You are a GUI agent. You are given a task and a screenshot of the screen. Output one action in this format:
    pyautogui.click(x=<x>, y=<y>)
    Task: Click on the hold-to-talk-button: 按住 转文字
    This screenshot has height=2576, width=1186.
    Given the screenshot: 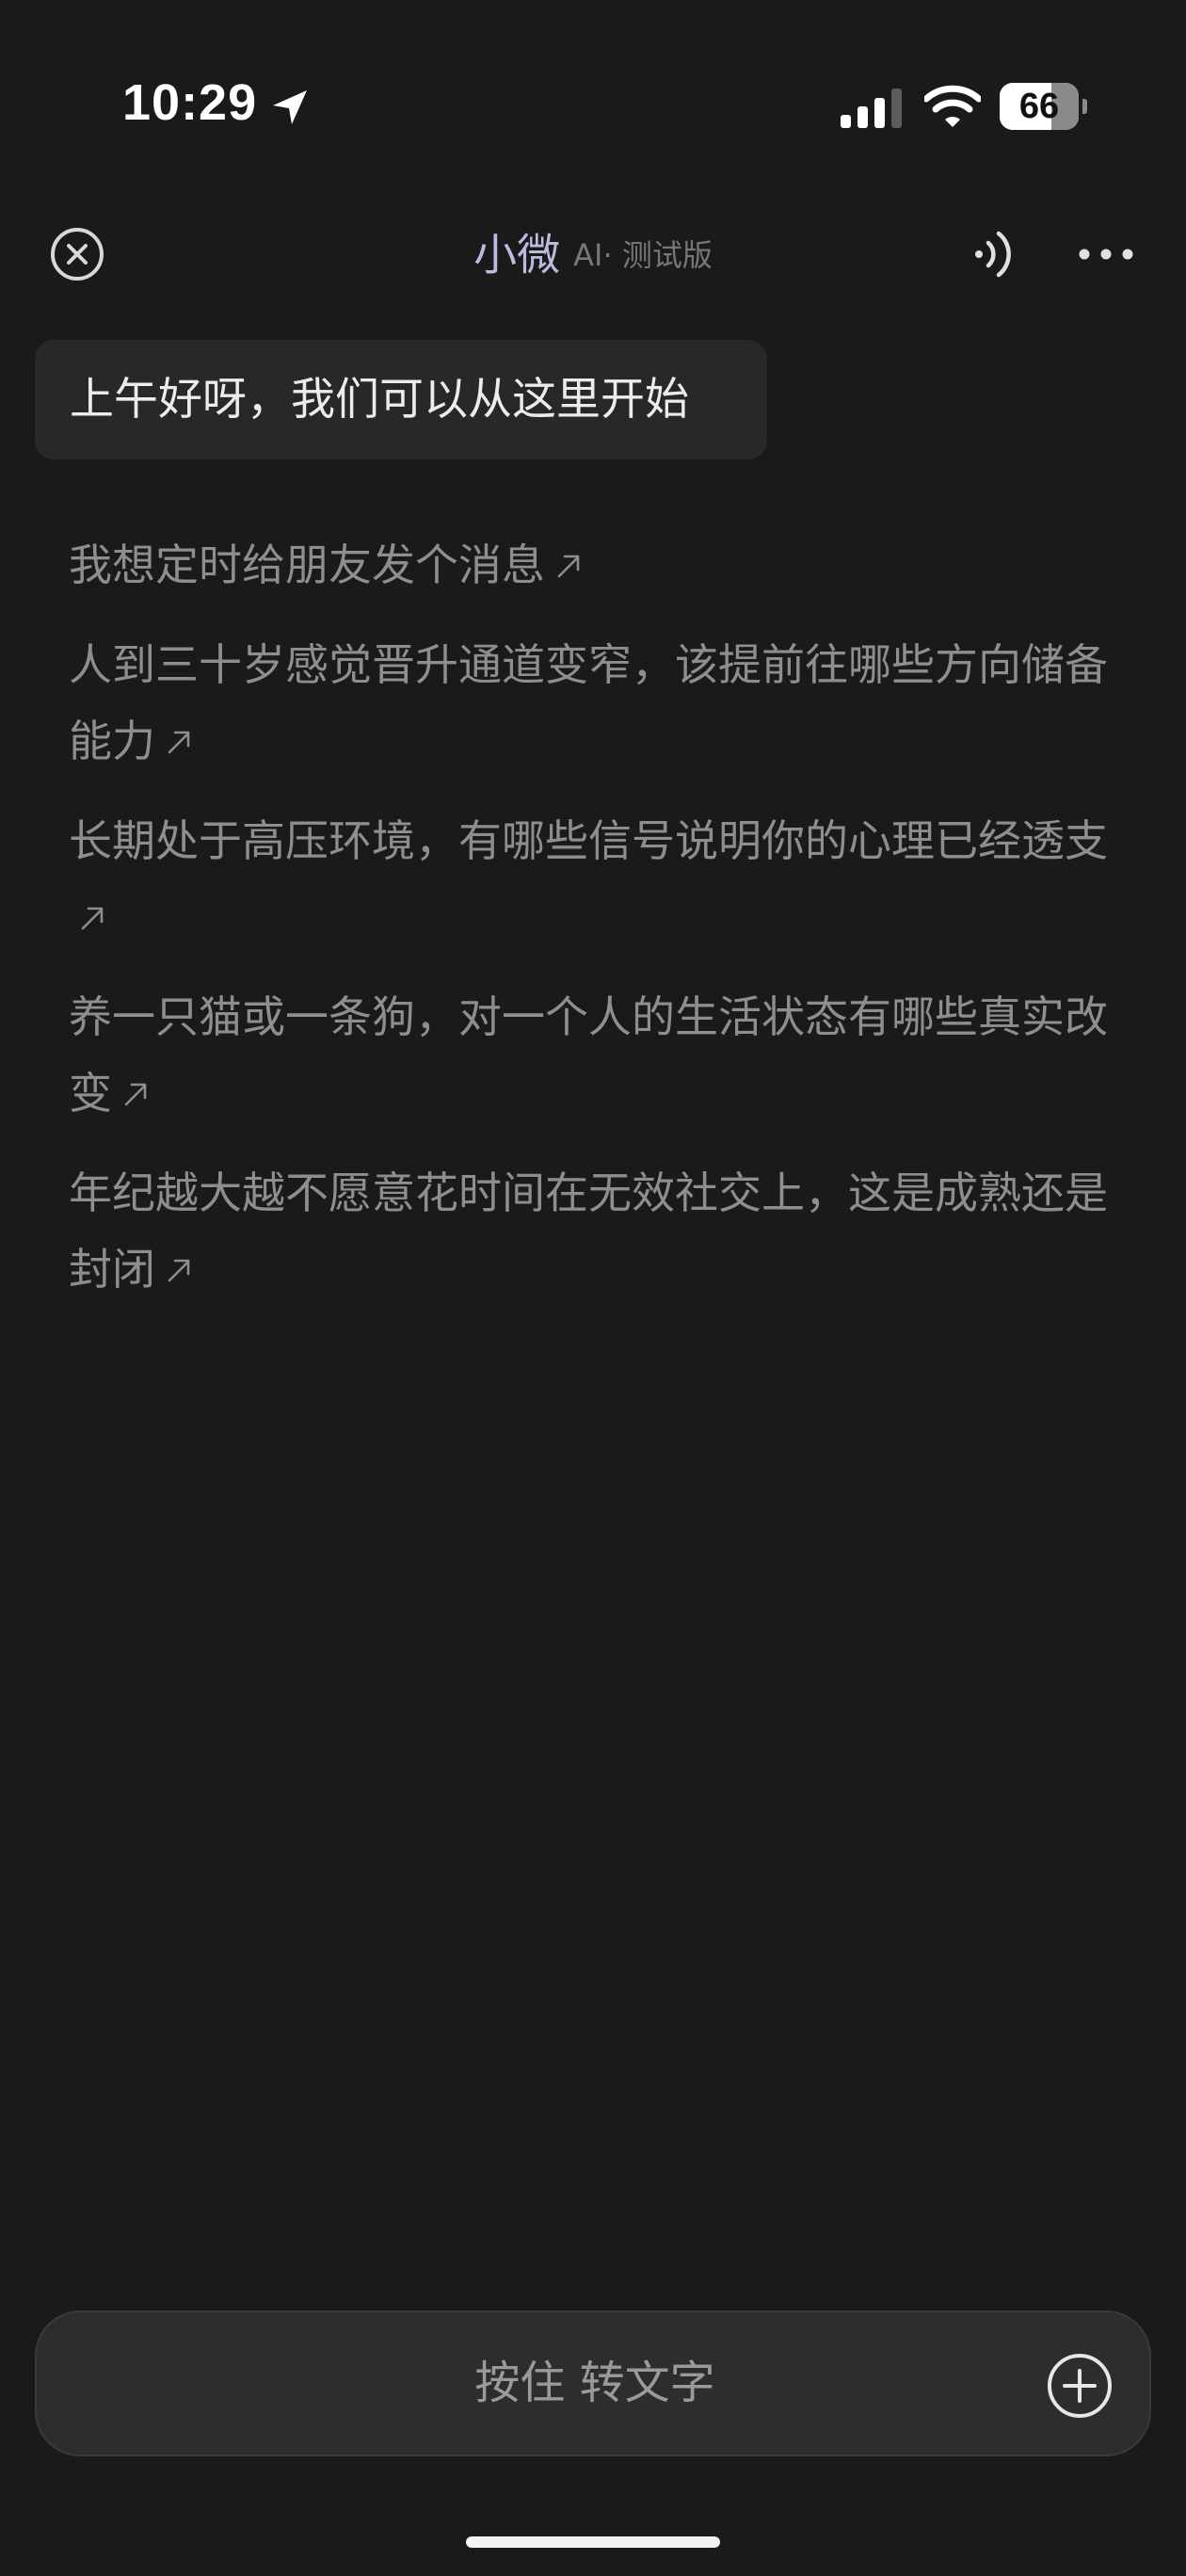 What is the action you would take?
    pyautogui.click(x=593, y=2383)
    